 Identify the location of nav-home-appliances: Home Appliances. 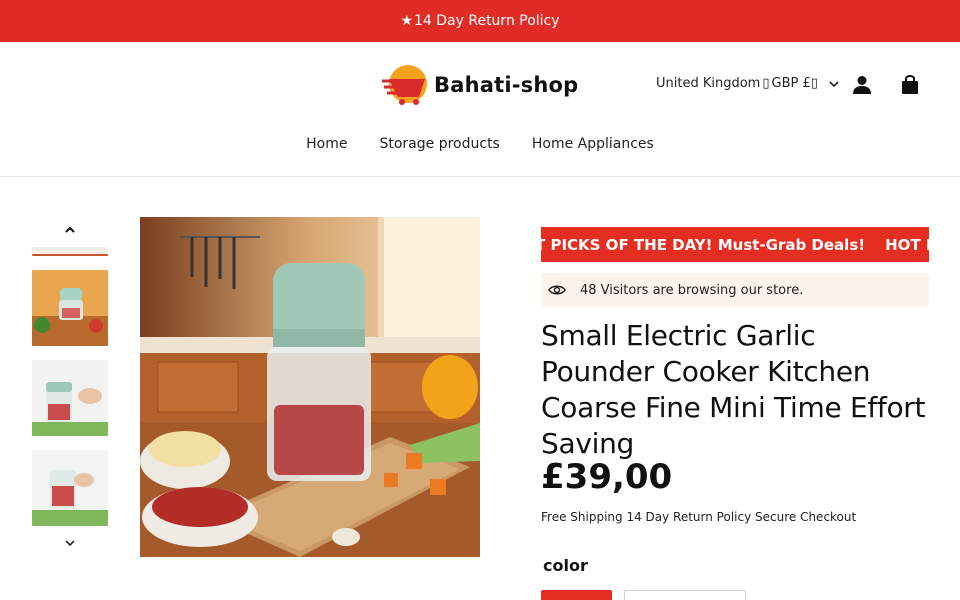
(593, 144).